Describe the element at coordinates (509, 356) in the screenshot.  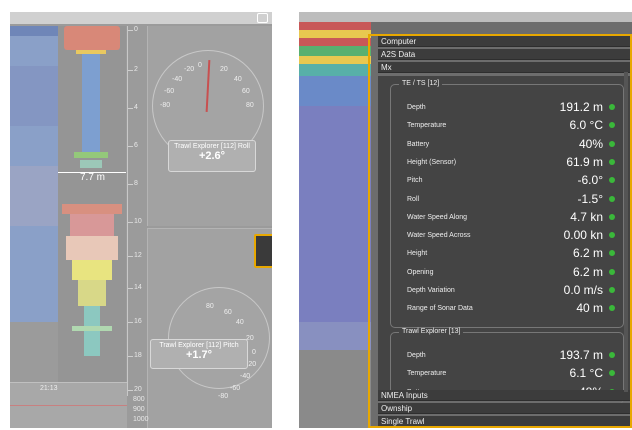
I see `data-row: Depth 193.7 m` at that location.